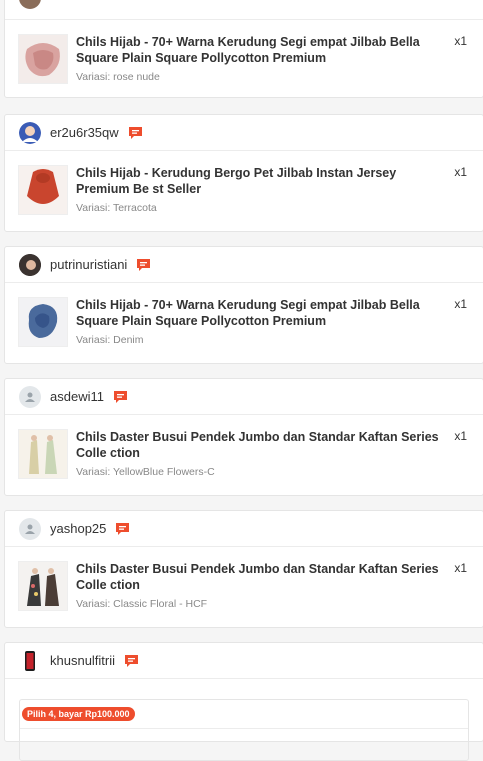 The height and width of the screenshot is (761, 483). What do you see at coordinates (84, 132) in the screenshot?
I see `buyer-username: er2u6r35qw` at bounding box center [84, 132].